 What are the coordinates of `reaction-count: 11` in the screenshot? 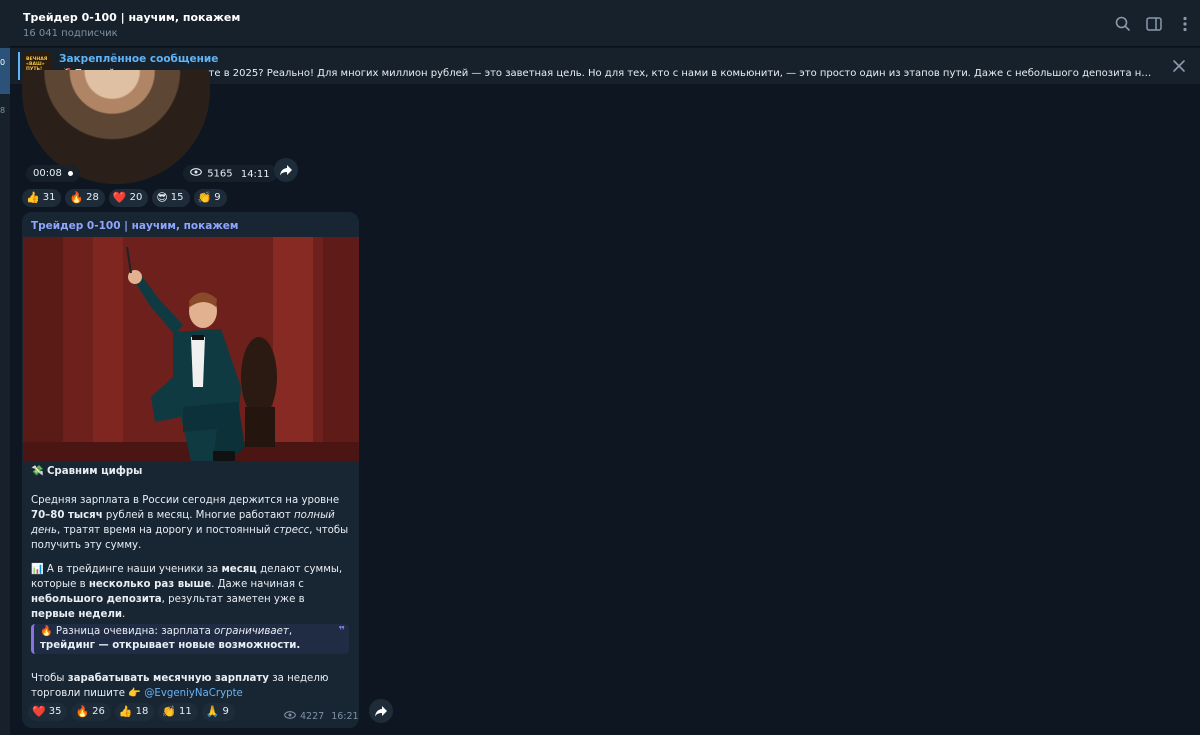 It's located at (185, 711).